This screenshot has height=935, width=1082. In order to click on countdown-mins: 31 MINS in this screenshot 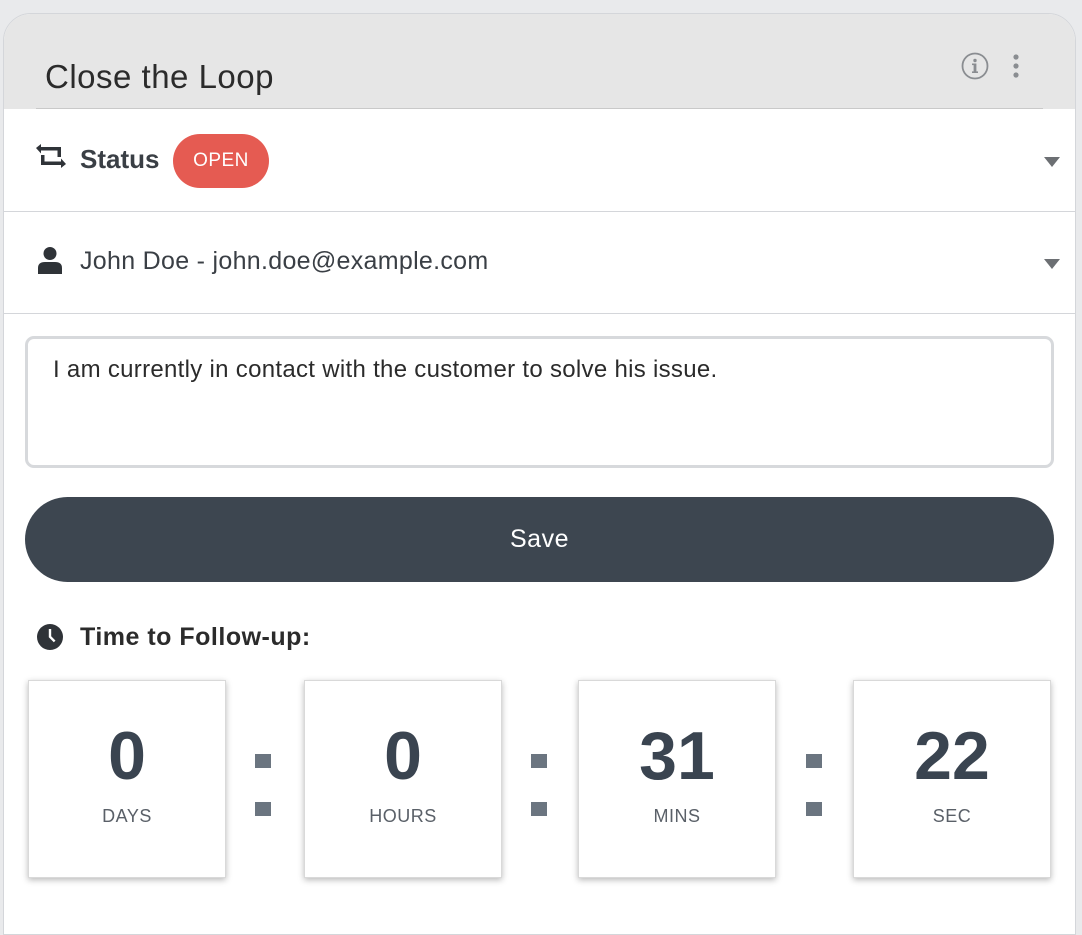, I will do `click(677, 779)`.